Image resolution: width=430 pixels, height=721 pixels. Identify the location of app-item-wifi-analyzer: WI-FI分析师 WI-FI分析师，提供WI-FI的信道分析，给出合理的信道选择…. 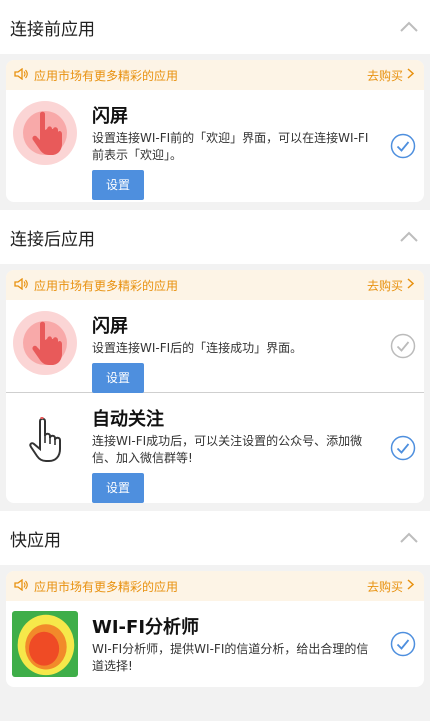
(215, 644).